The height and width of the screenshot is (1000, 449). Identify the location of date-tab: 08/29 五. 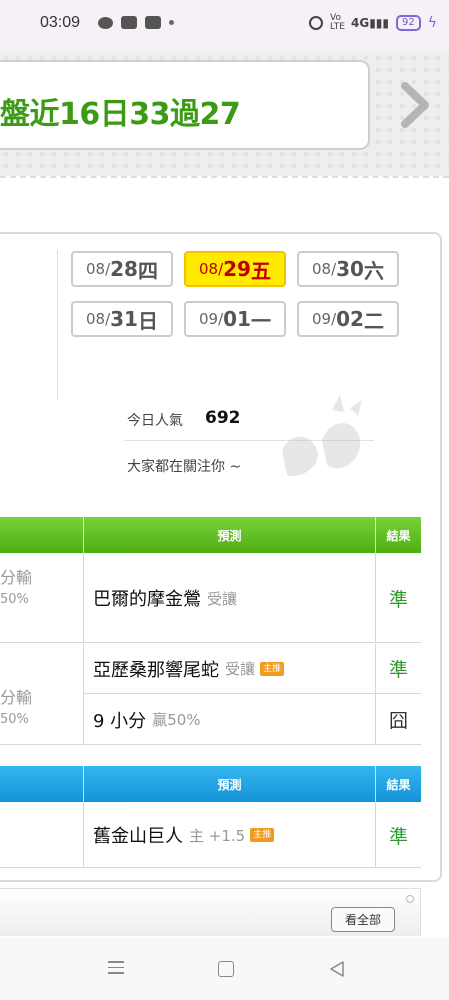
(235, 269).